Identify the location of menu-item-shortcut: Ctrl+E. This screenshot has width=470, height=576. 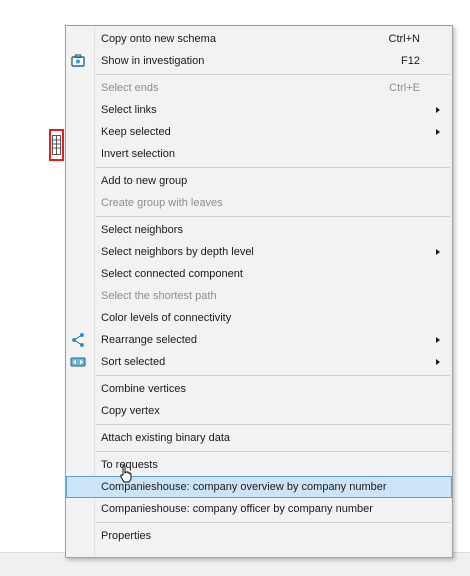
(404, 88).